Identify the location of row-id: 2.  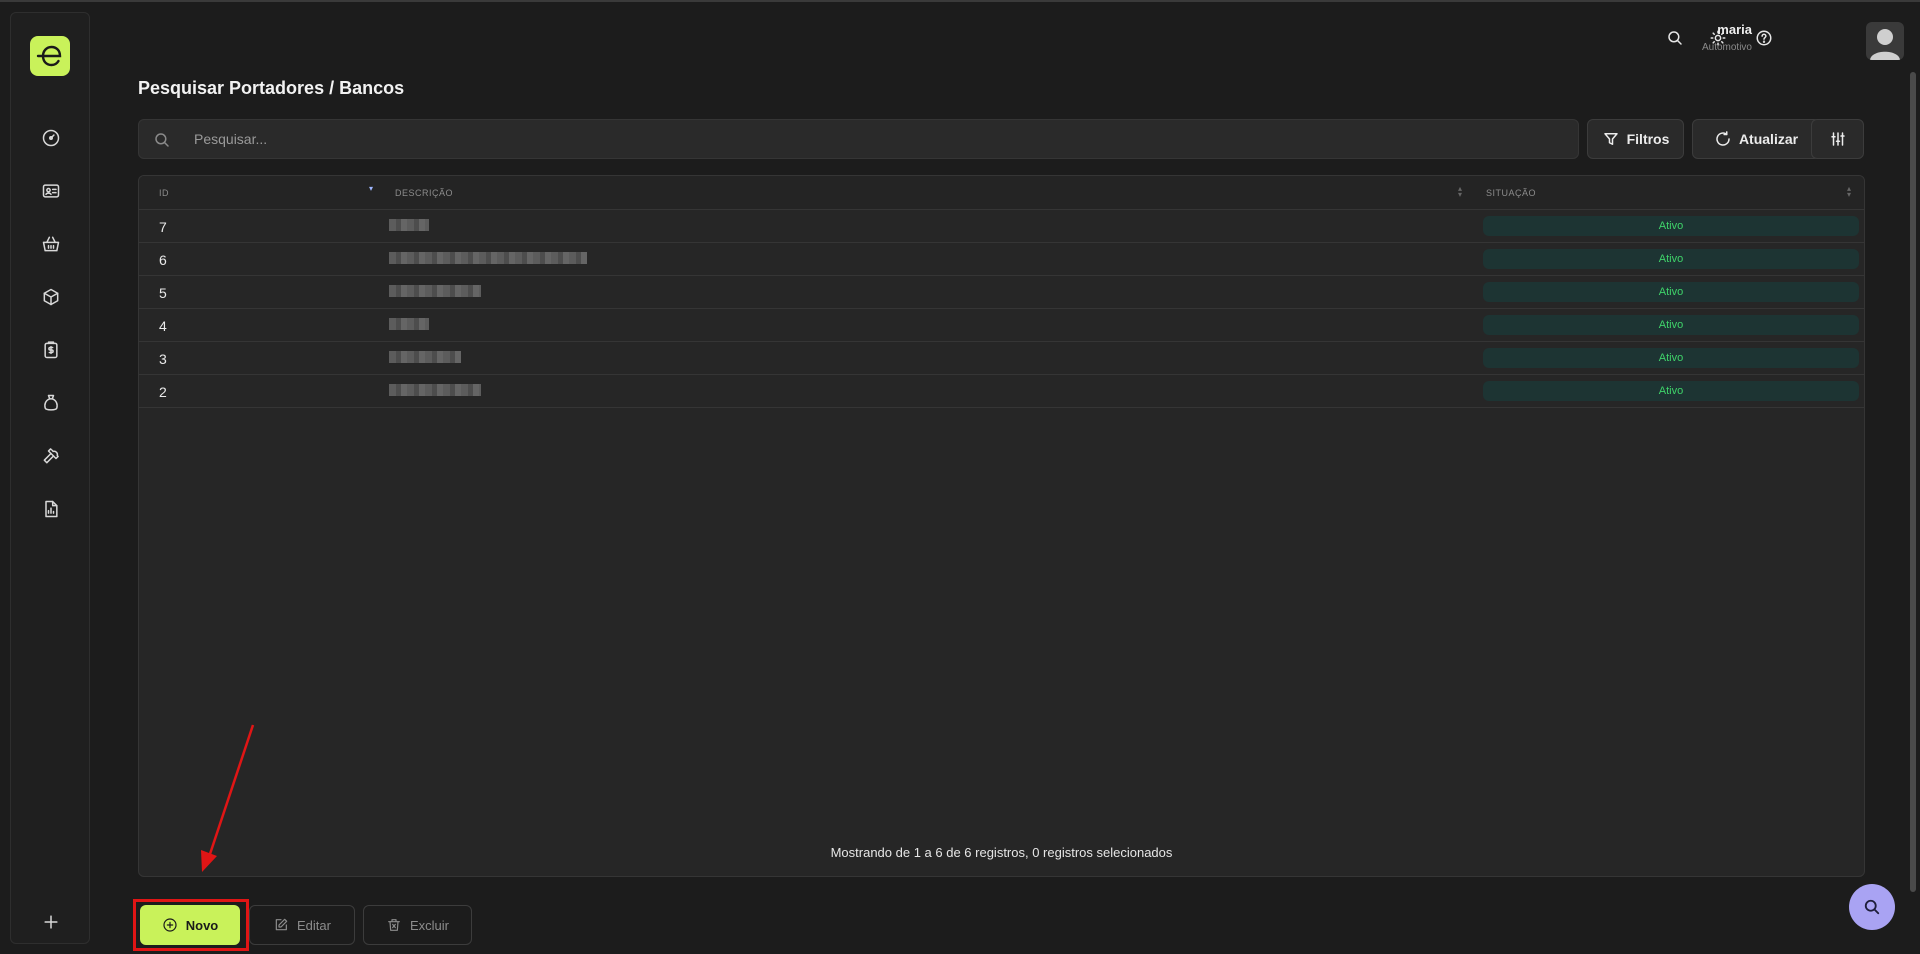
(163, 392).